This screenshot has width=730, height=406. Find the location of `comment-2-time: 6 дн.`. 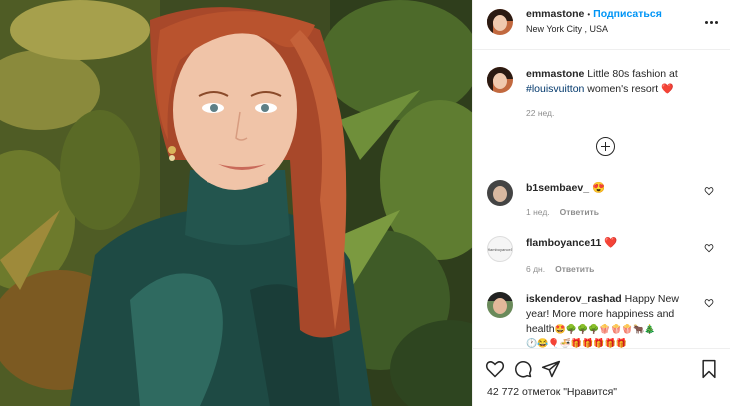

comment-2-time: 6 дн. is located at coordinates (536, 269).